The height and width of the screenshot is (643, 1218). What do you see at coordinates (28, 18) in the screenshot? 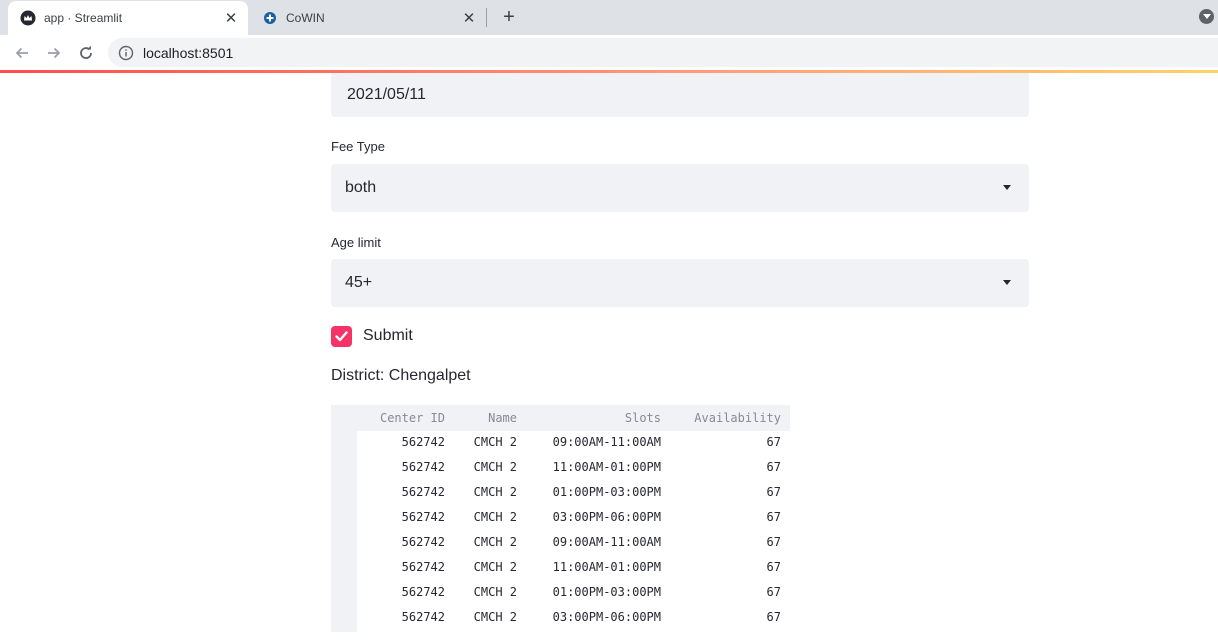
I see `streamlit-crown-icon` at bounding box center [28, 18].